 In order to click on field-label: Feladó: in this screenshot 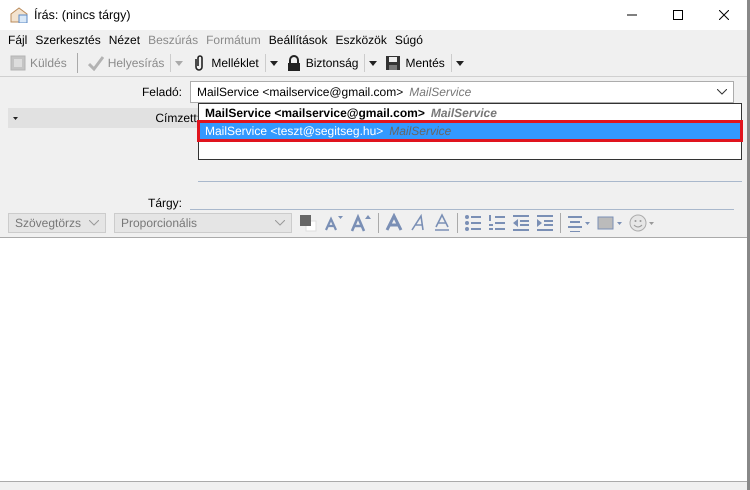, I will do `click(161, 92)`.